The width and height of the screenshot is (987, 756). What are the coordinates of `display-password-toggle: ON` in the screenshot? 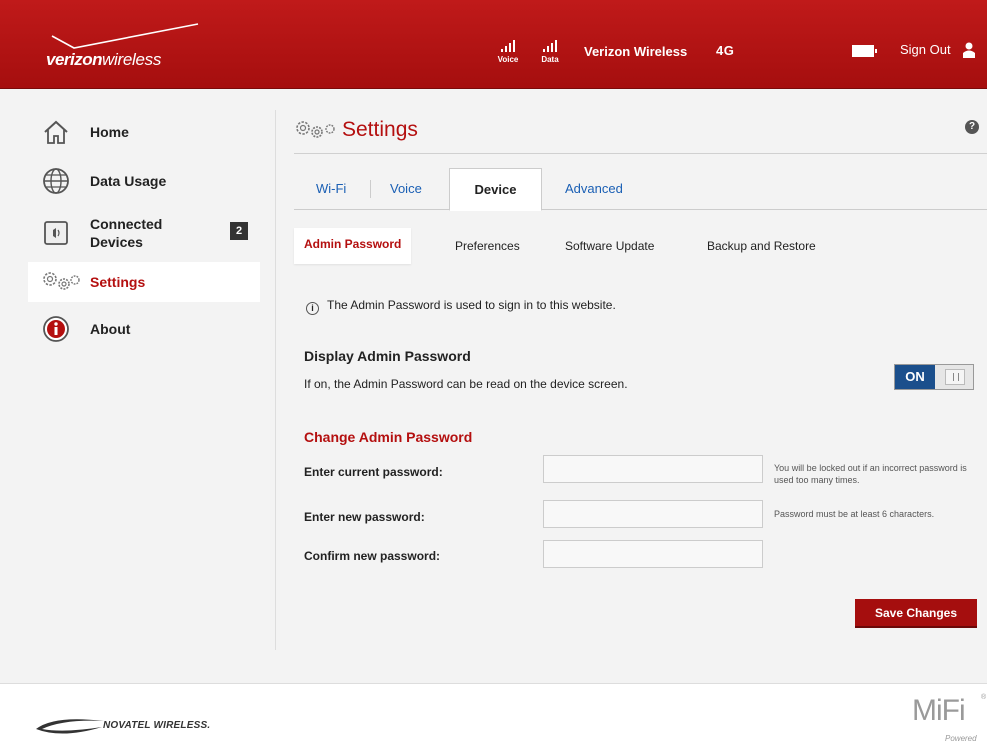 It's located at (934, 377).